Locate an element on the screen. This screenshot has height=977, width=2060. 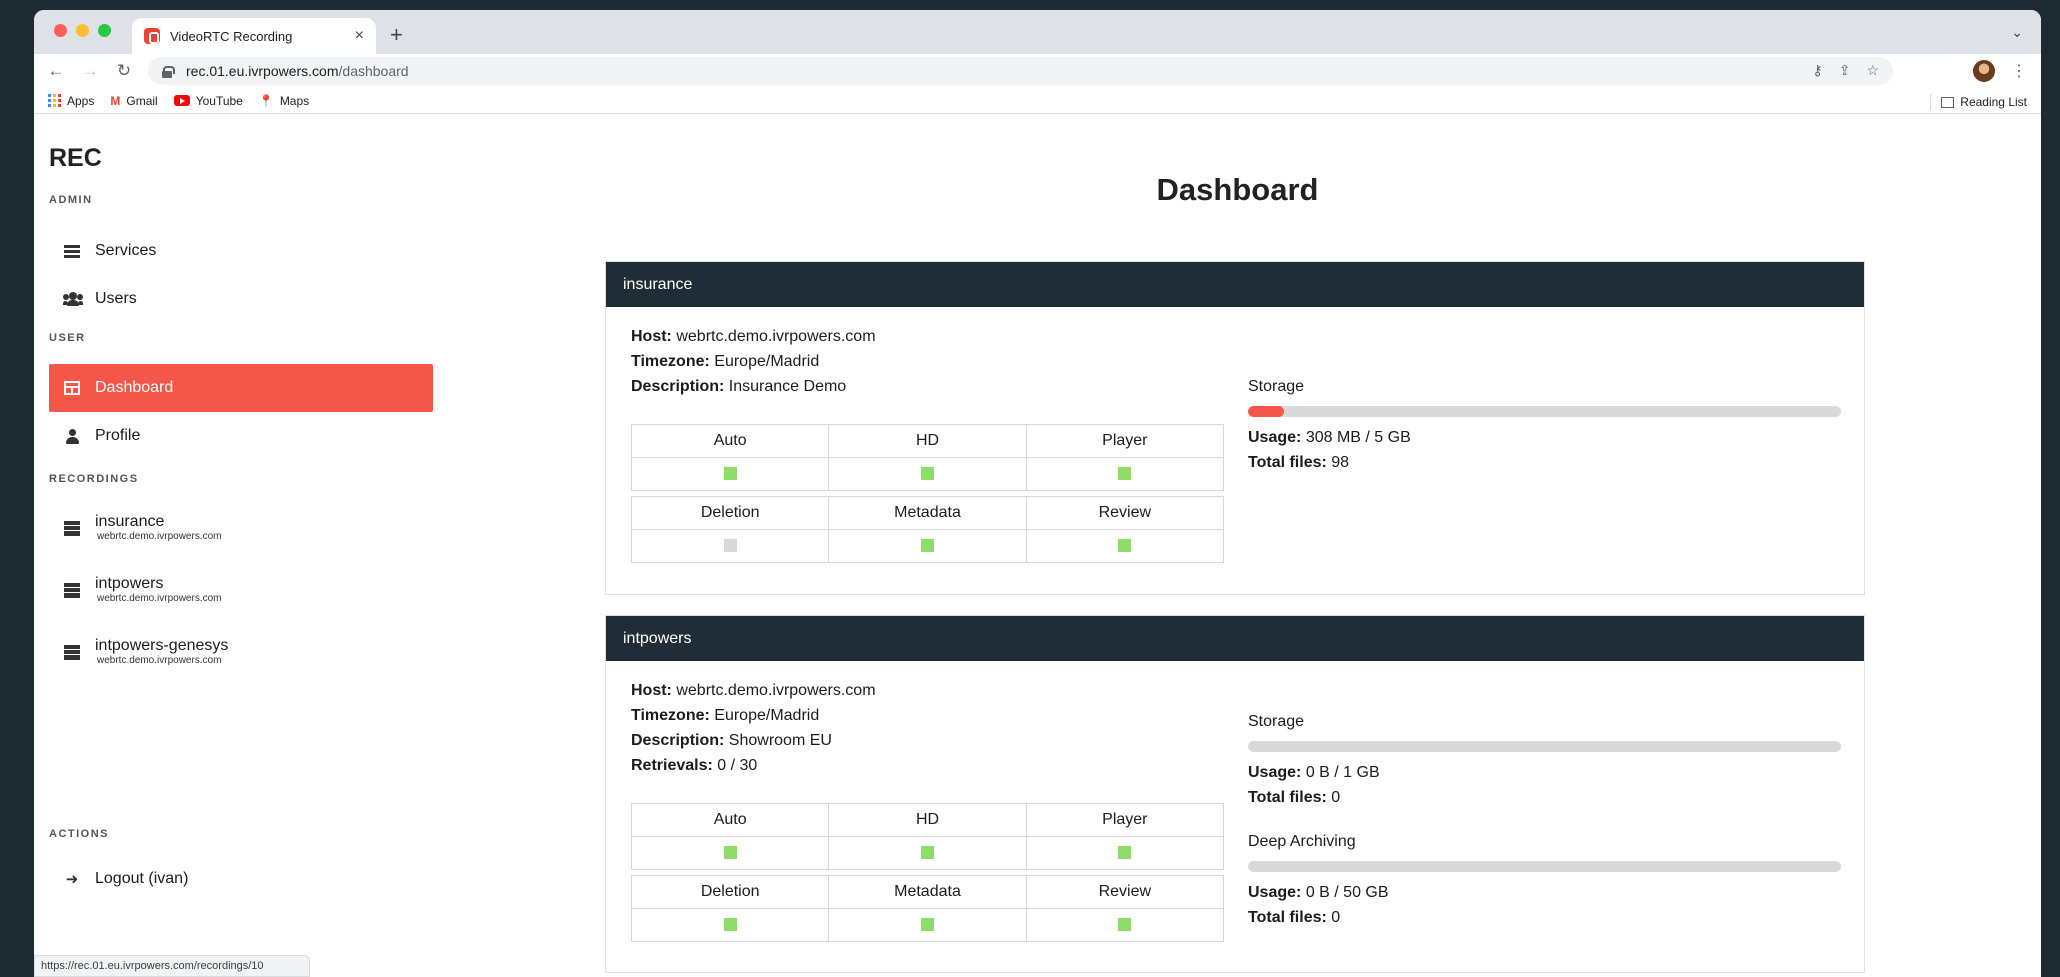
flag-auto-indicator is located at coordinates (730, 474).